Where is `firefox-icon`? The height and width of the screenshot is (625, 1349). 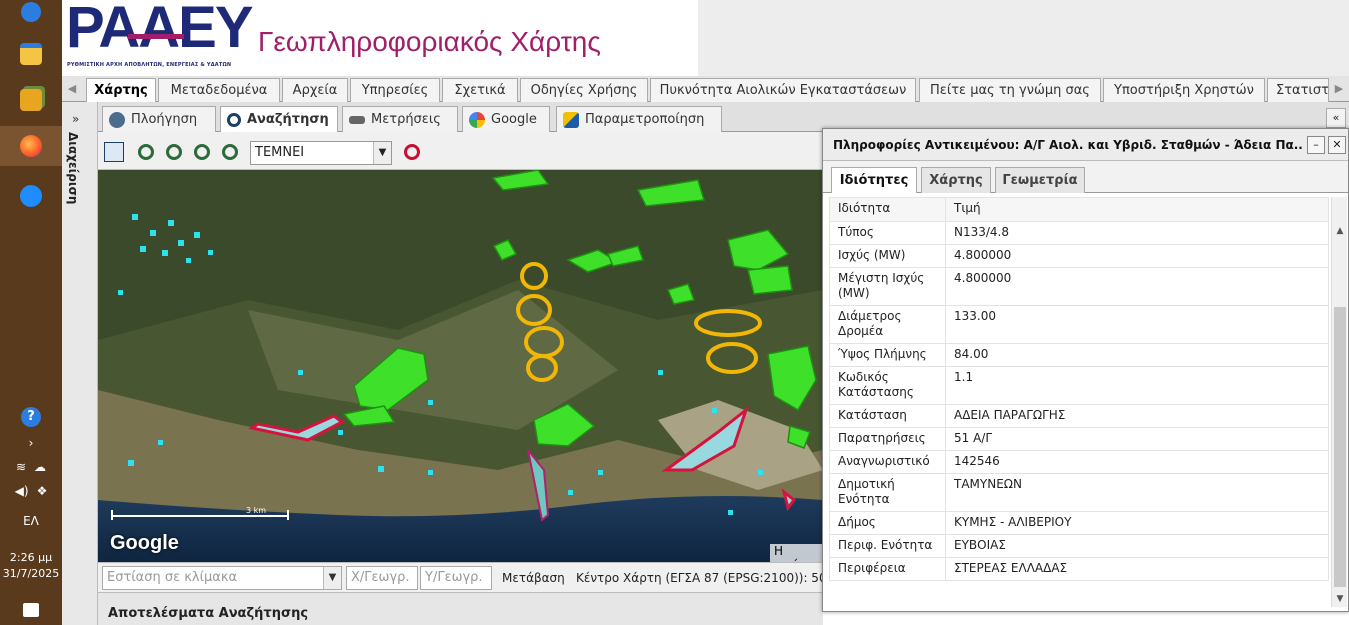 firefox-icon is located at coordinates (31, 146).